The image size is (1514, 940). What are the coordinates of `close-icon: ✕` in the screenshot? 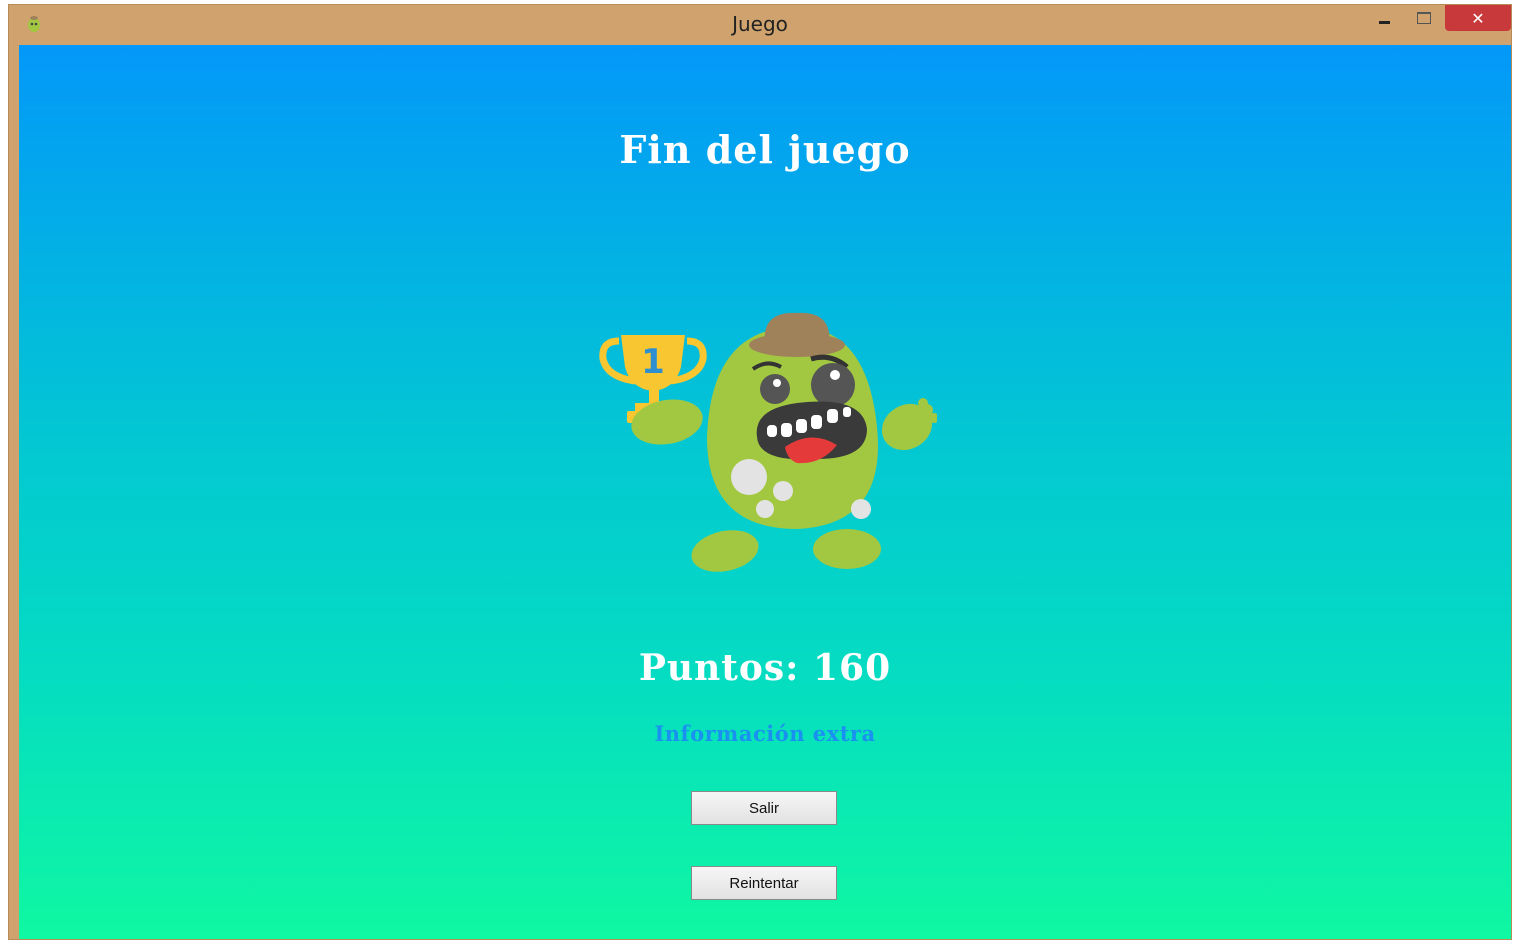 It's located at (1478, 18).